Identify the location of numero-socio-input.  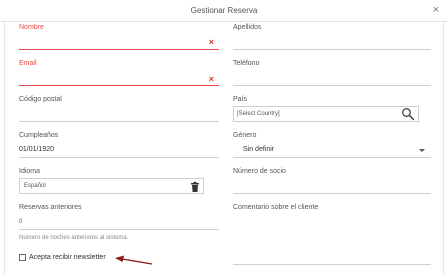
(332, 185).